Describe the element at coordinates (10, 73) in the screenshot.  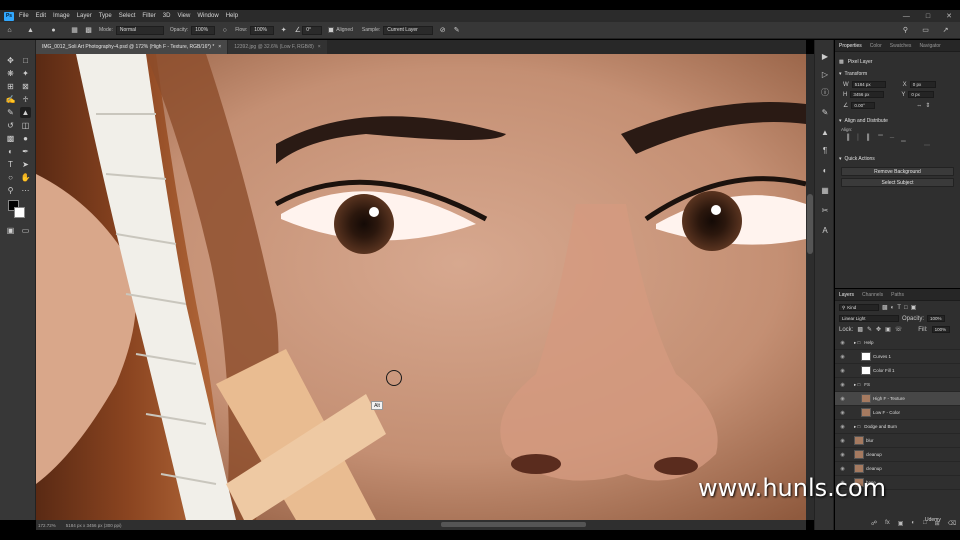
I see `lasso-tool-icon: ❋` at that location.